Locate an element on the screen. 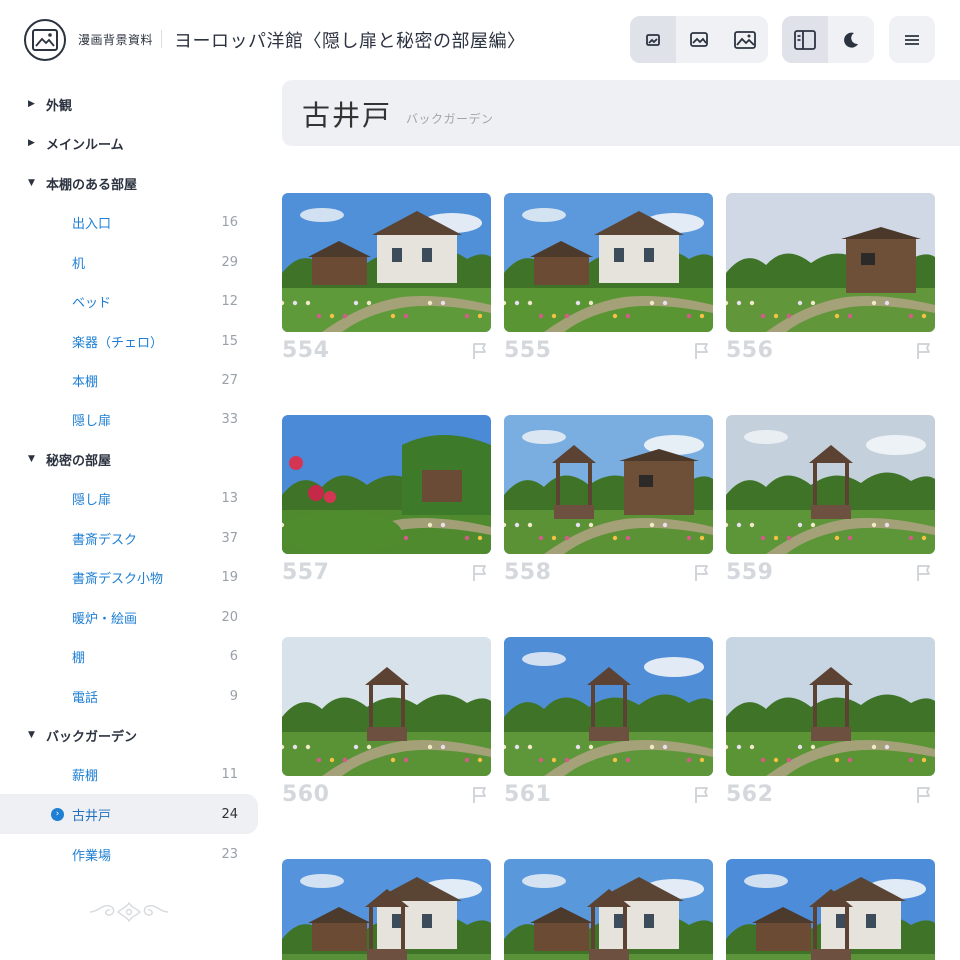 The image size is (960, 960). sidebar-item-label: 書斎デスク小物 is located at coordinates (118, 579).